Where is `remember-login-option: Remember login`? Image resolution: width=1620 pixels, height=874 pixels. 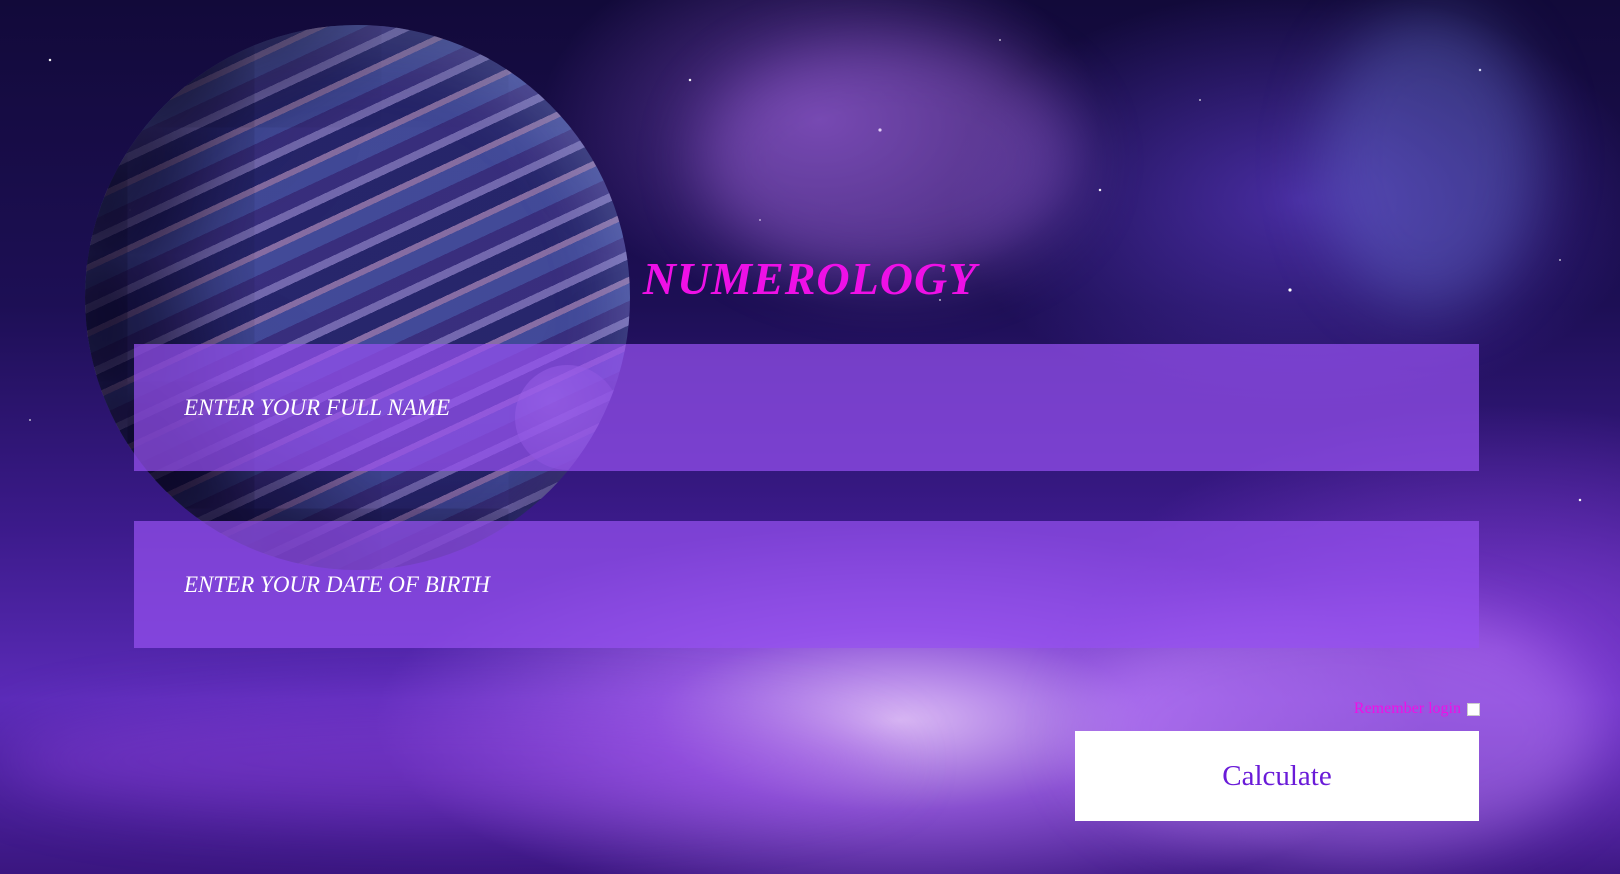
remember-login-option: Remember login is located at coordinates (1417, 709).